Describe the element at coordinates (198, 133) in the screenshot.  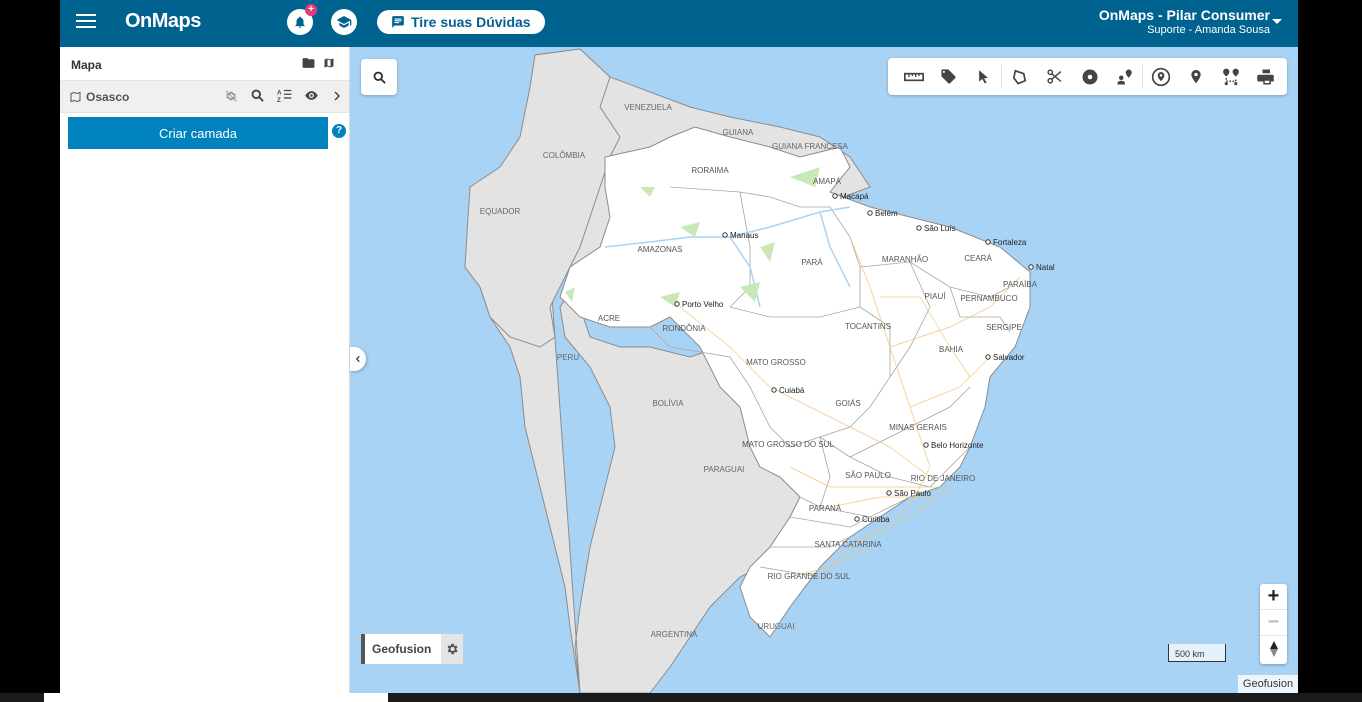
I see `create-layer-button: Criar camada` at that location.